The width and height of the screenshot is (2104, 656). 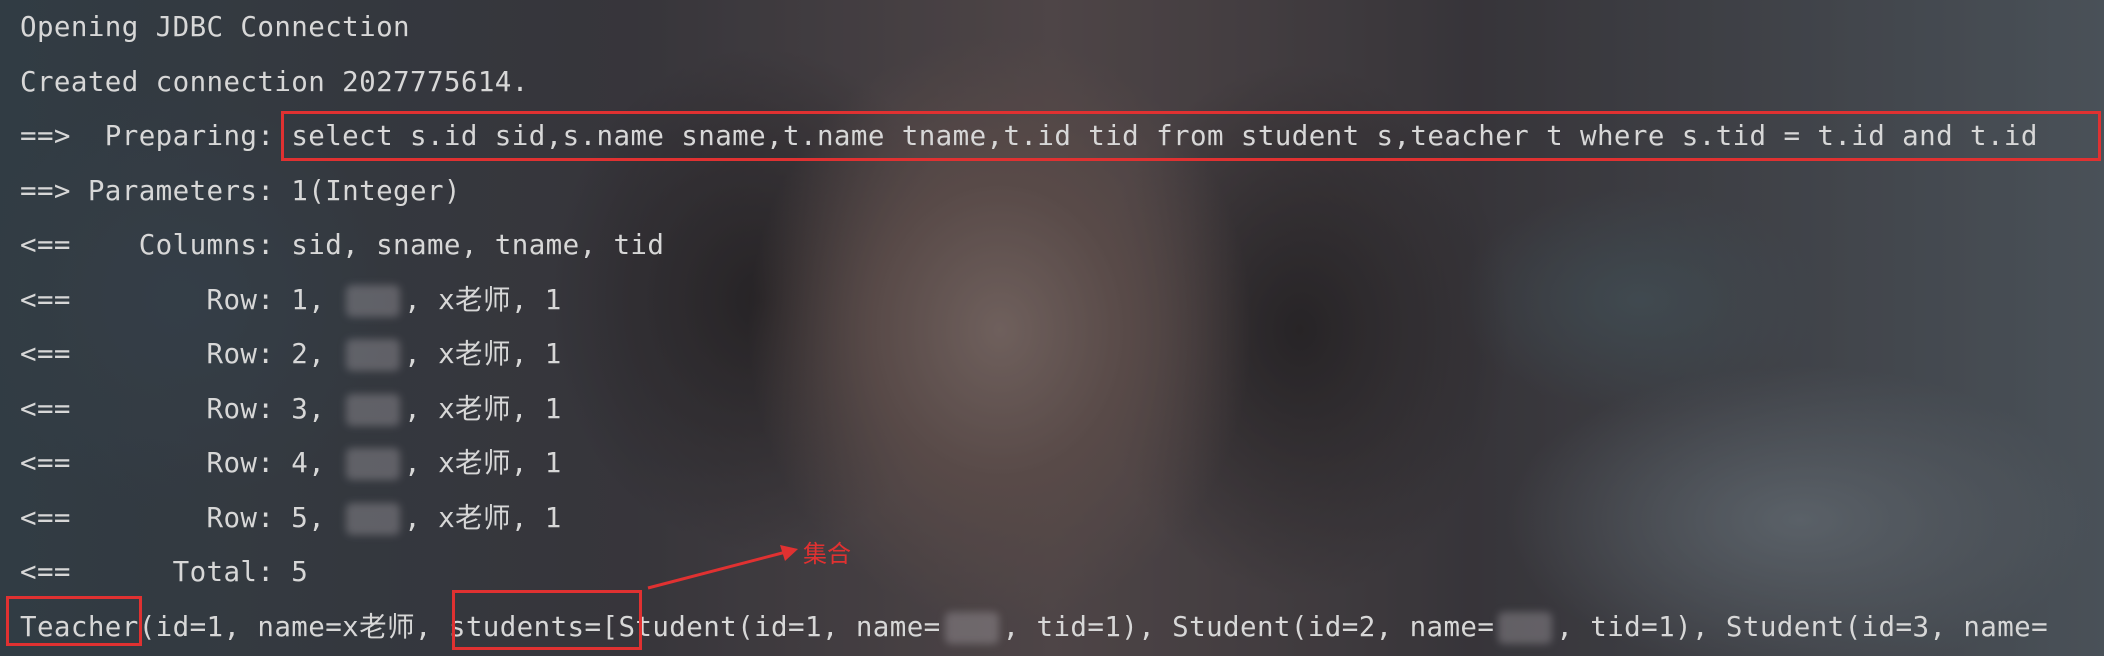 I want to click on console-line: ==> Parameters: 1(Integer), so click(x=1060, y=191).